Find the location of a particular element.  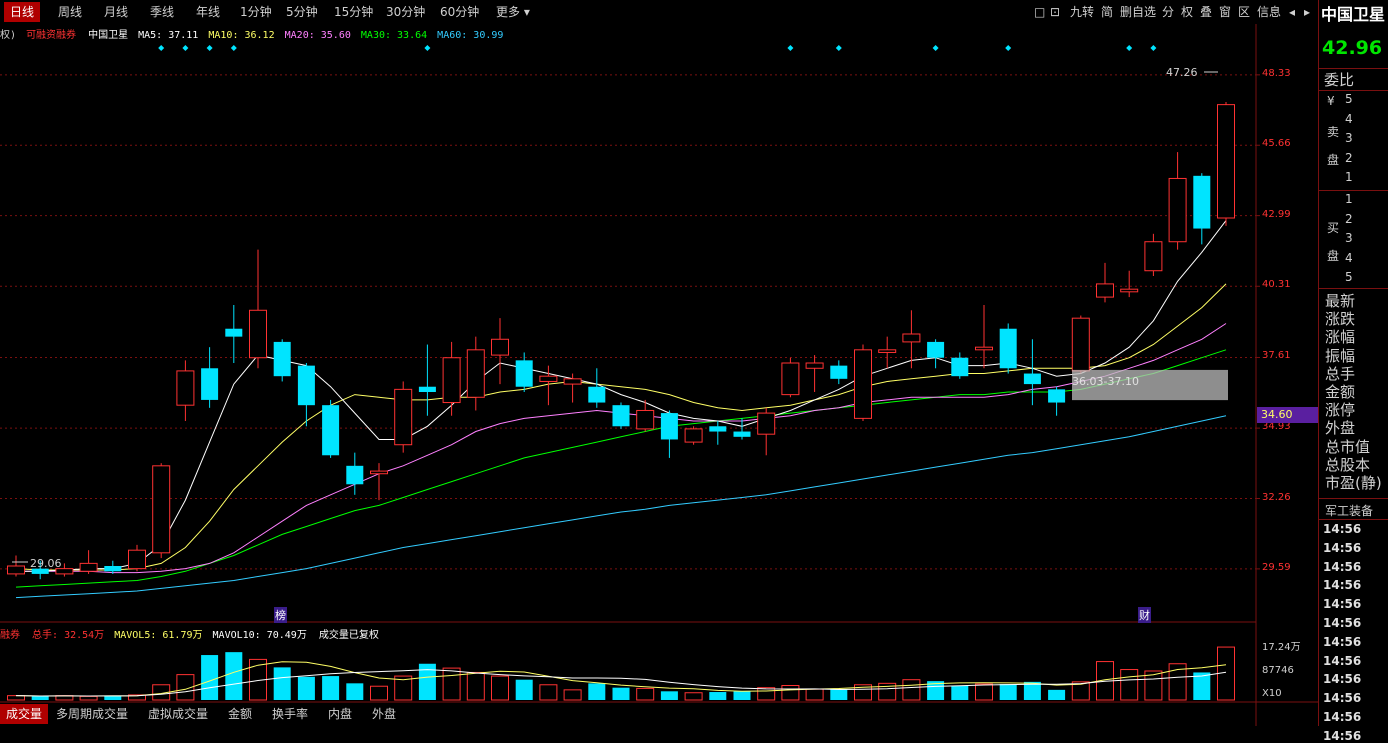

tab-quarterly: 季线 is located at coordinates (162, 12).